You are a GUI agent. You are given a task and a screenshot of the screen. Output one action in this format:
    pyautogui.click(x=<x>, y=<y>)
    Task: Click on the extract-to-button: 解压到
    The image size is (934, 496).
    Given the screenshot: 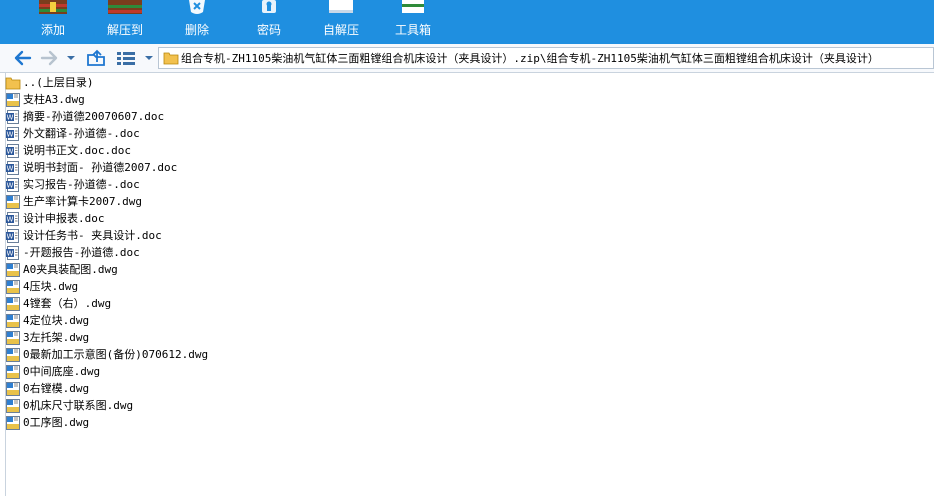 What is the action you would take?
    pyautogui.click(x=125, y=22)
    